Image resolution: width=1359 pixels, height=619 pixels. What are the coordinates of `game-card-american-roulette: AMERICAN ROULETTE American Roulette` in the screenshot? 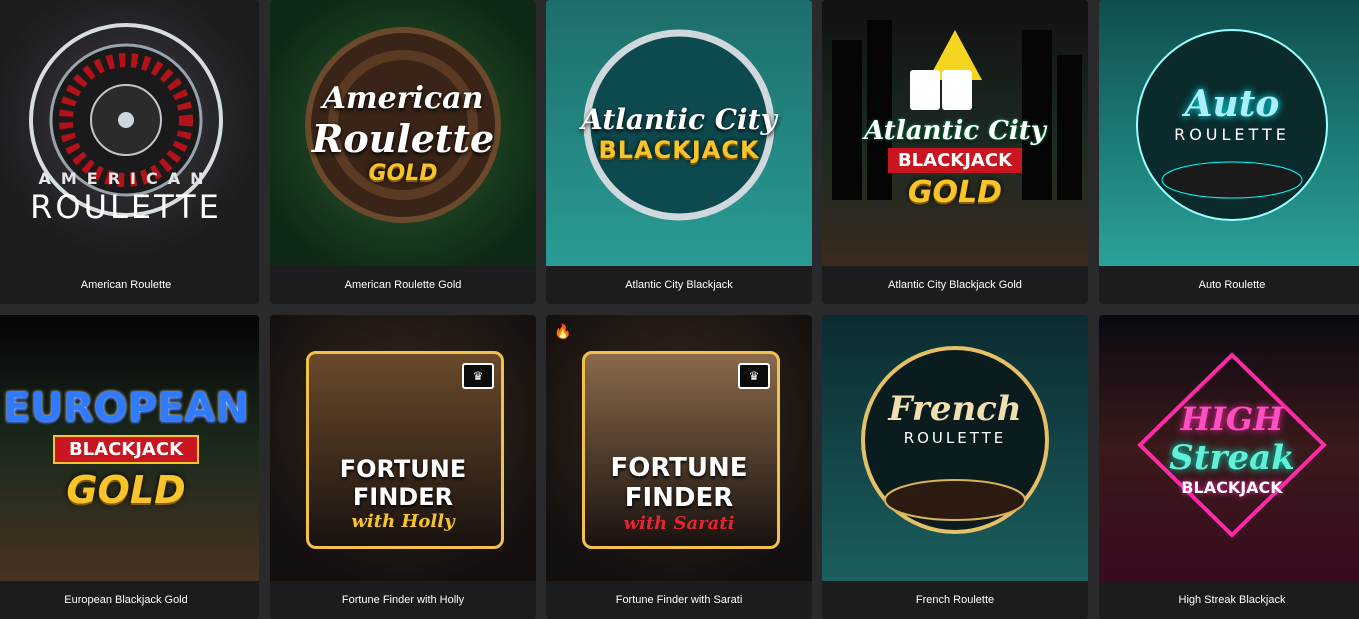 It's located at (129, 152).